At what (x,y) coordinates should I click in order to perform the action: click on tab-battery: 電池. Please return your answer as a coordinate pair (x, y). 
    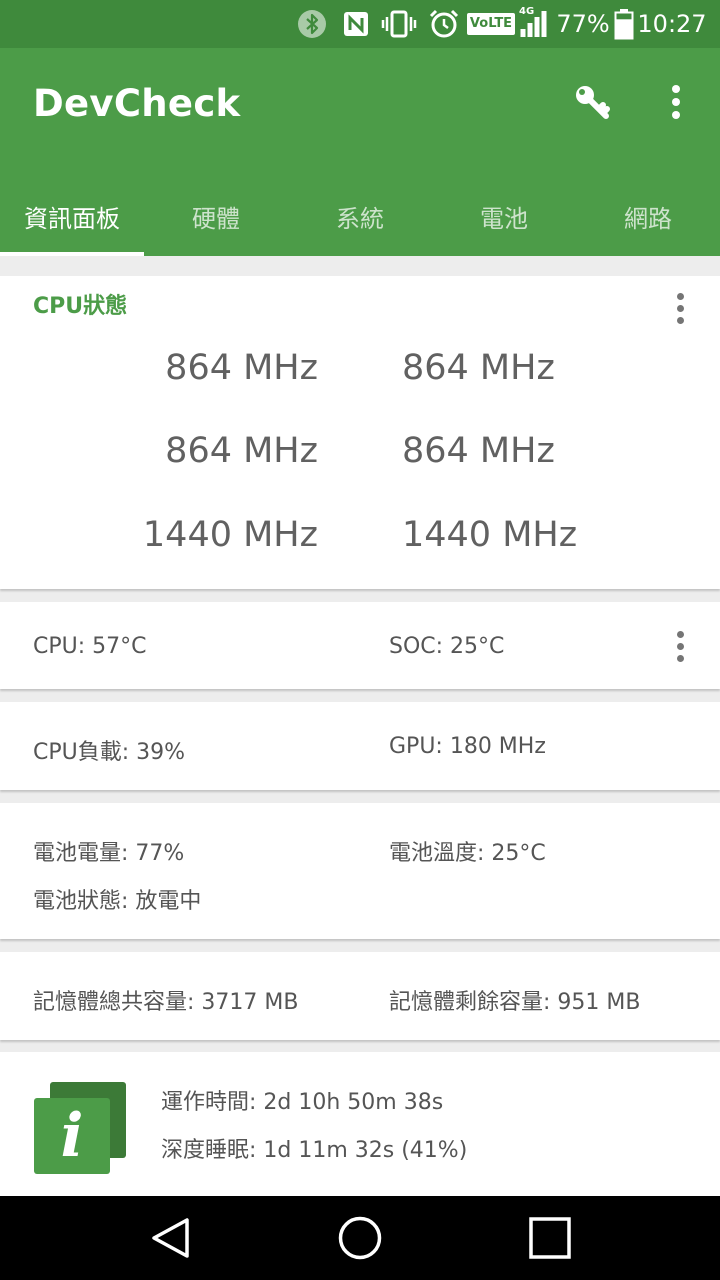
    Looking at the image, I should click on (504, 216).